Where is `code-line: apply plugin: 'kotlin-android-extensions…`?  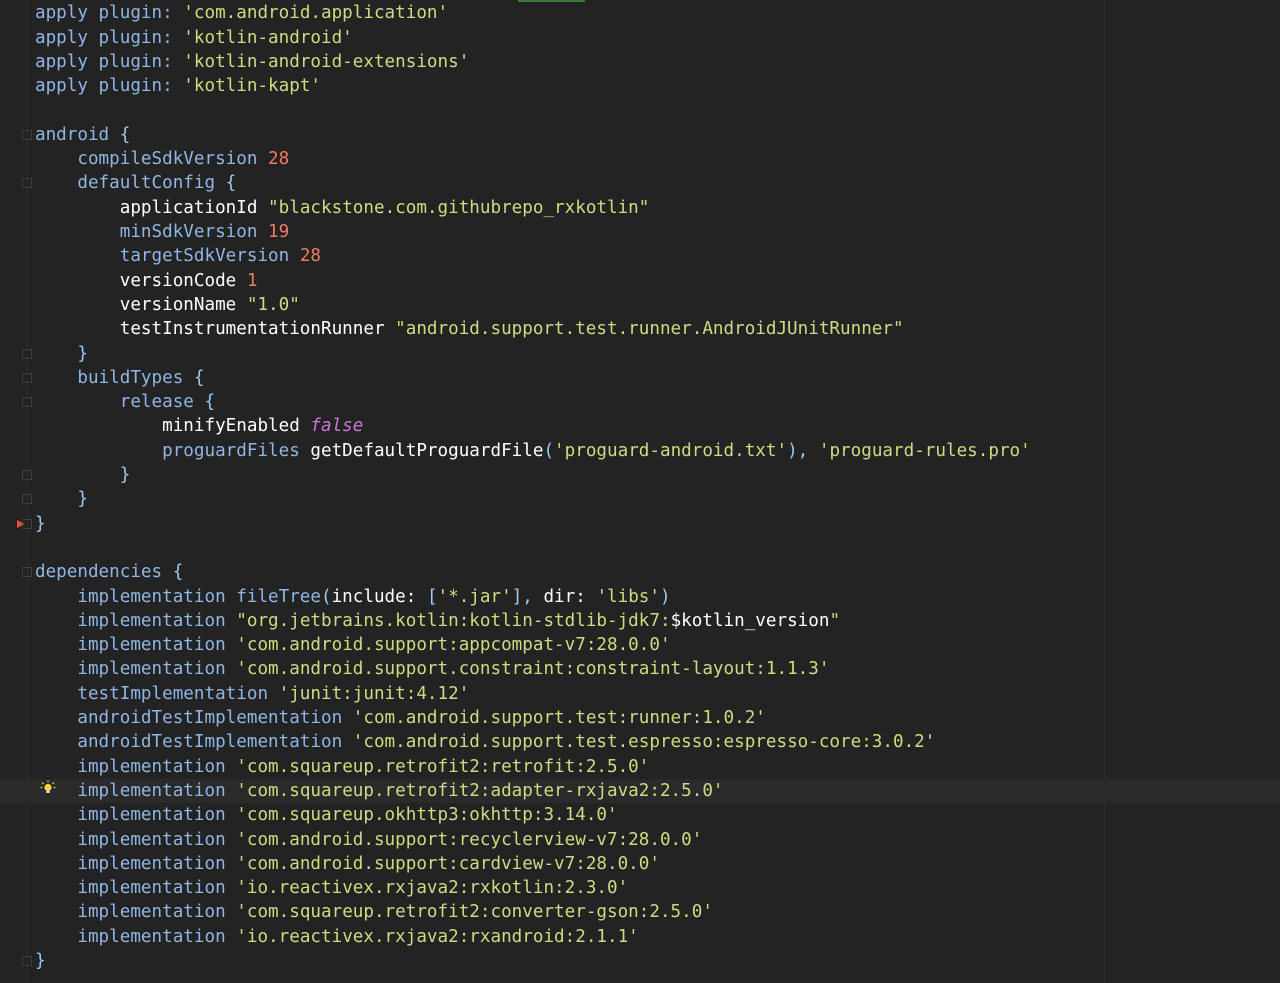 code-line: apply plugin: 'kotlin-android-extensions… is located at coordinates (640, 62).